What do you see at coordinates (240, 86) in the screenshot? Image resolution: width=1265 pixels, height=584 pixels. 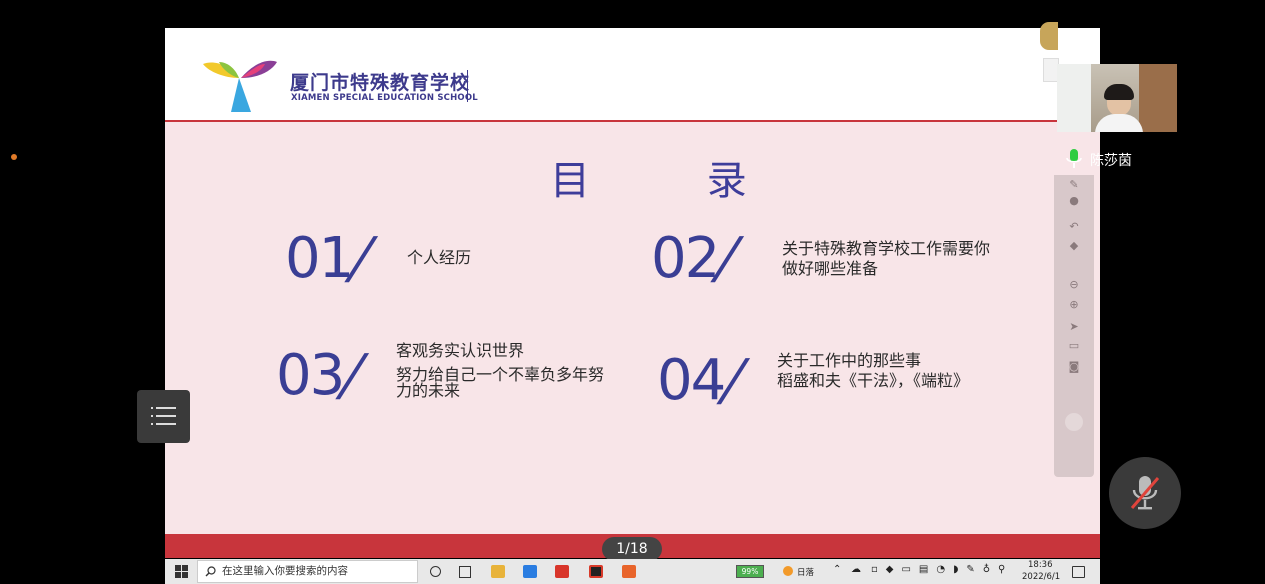 I see `school-logo-icon` at bounding box center [240, 86].